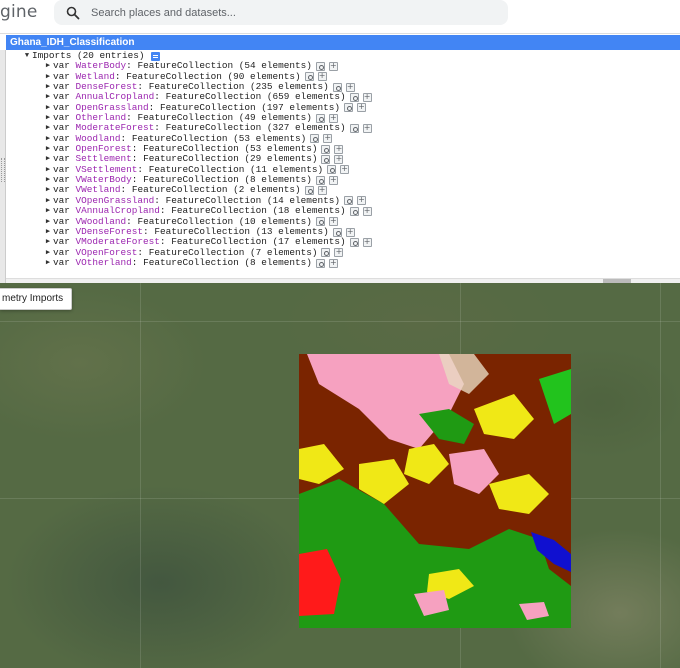  I want to click on import-name: VOtherland, so click(104, 262).